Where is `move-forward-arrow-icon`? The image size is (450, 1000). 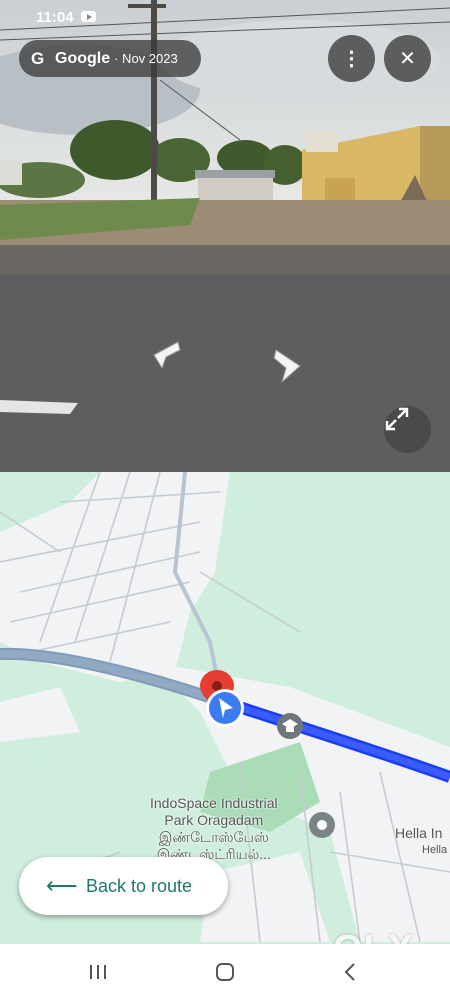
move-forward-arrow-icon is located at coordinates (288, 366).